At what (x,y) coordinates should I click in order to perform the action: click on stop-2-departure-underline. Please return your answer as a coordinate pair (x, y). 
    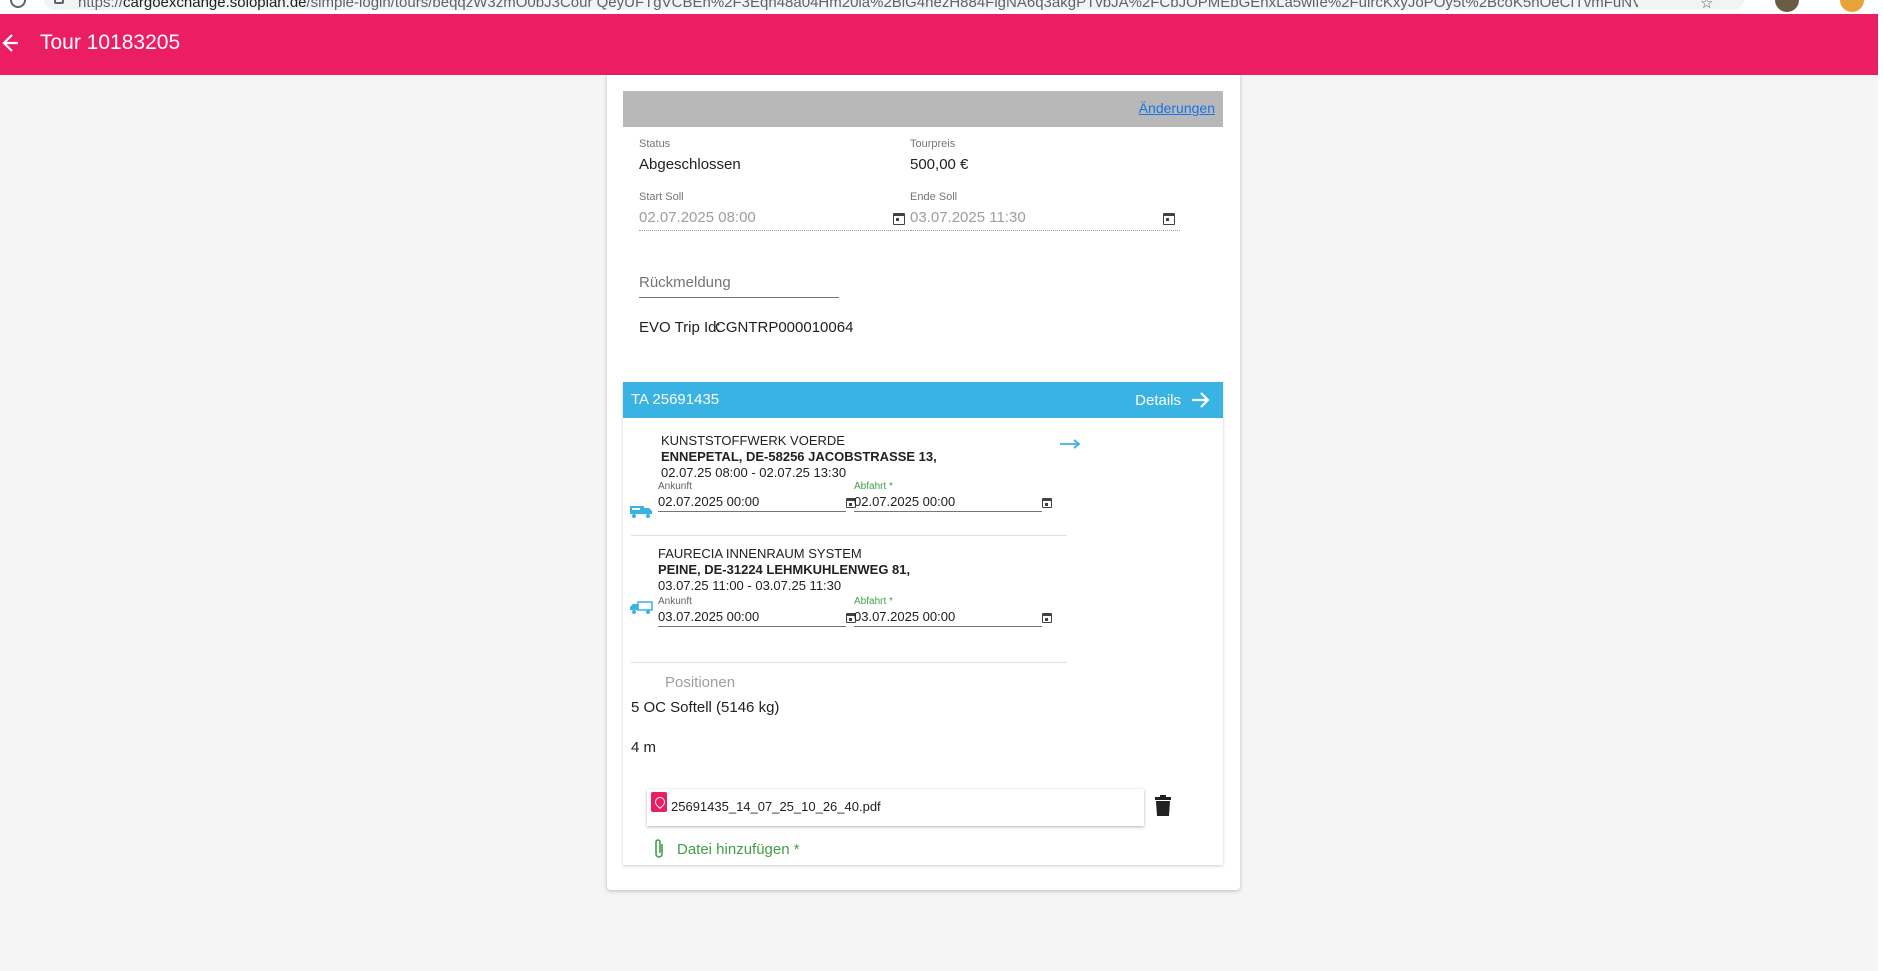
    Looking at the image, I should click on (948, 626).